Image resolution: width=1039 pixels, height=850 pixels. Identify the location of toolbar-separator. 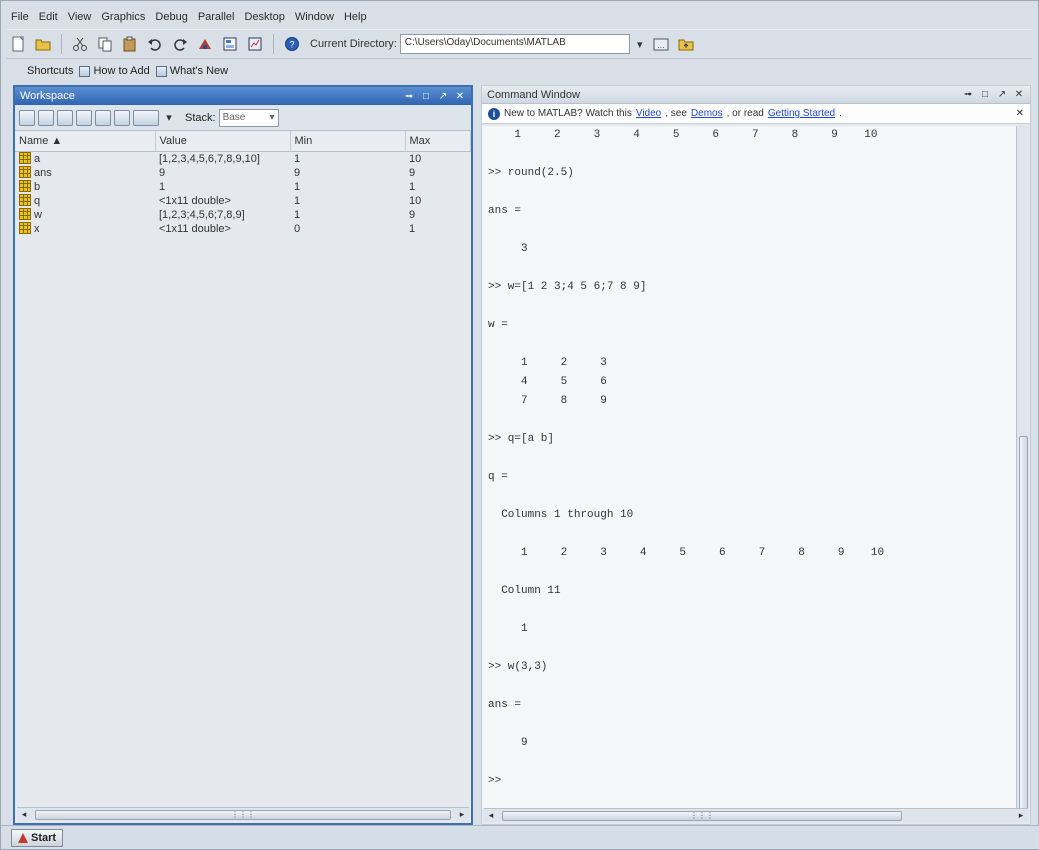
(61, 44).